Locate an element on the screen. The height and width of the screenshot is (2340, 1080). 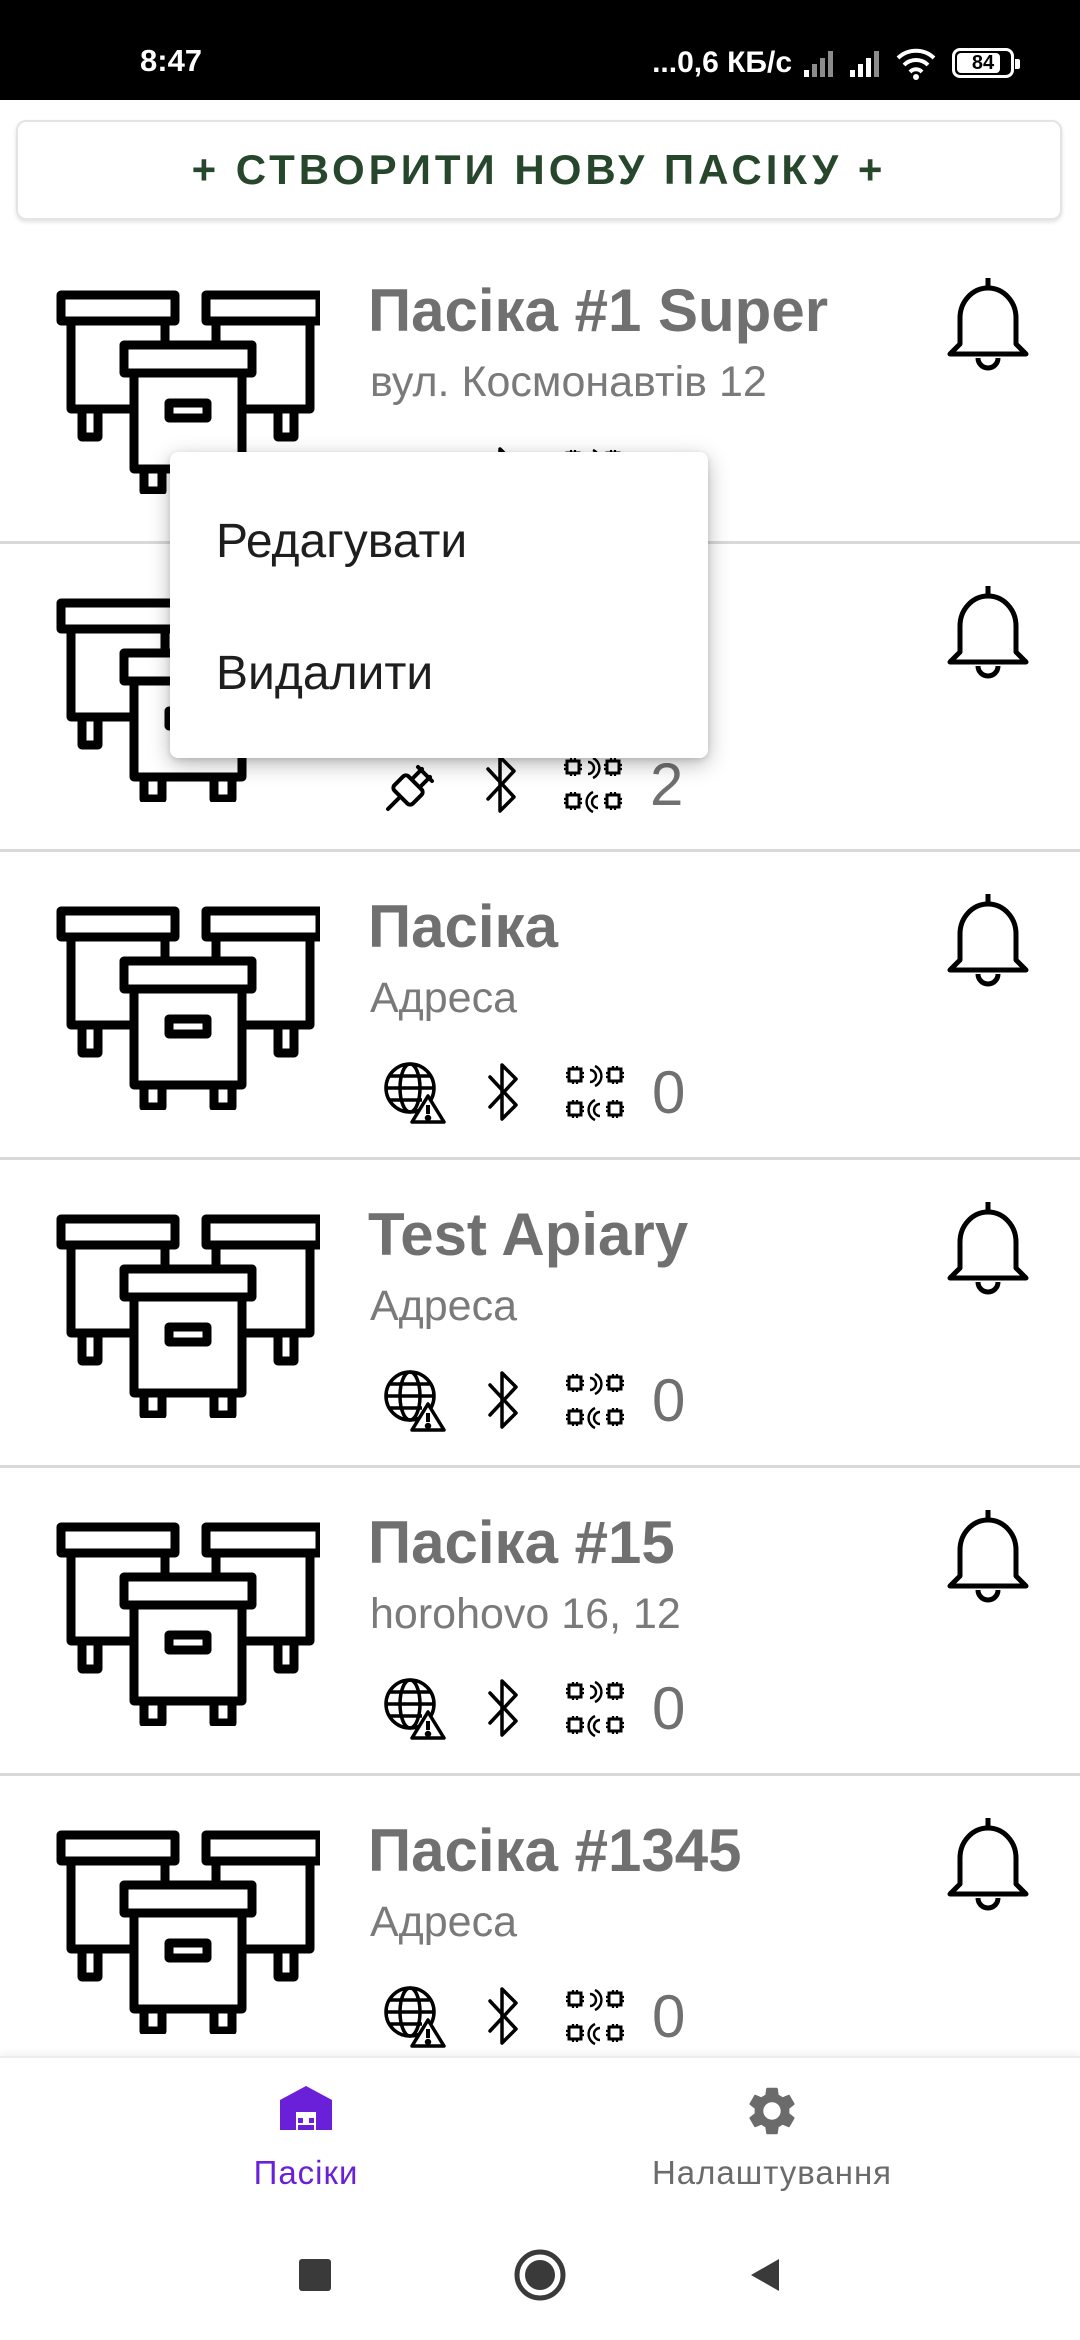
square-recents-icon is located at coordinates (315, 2275).